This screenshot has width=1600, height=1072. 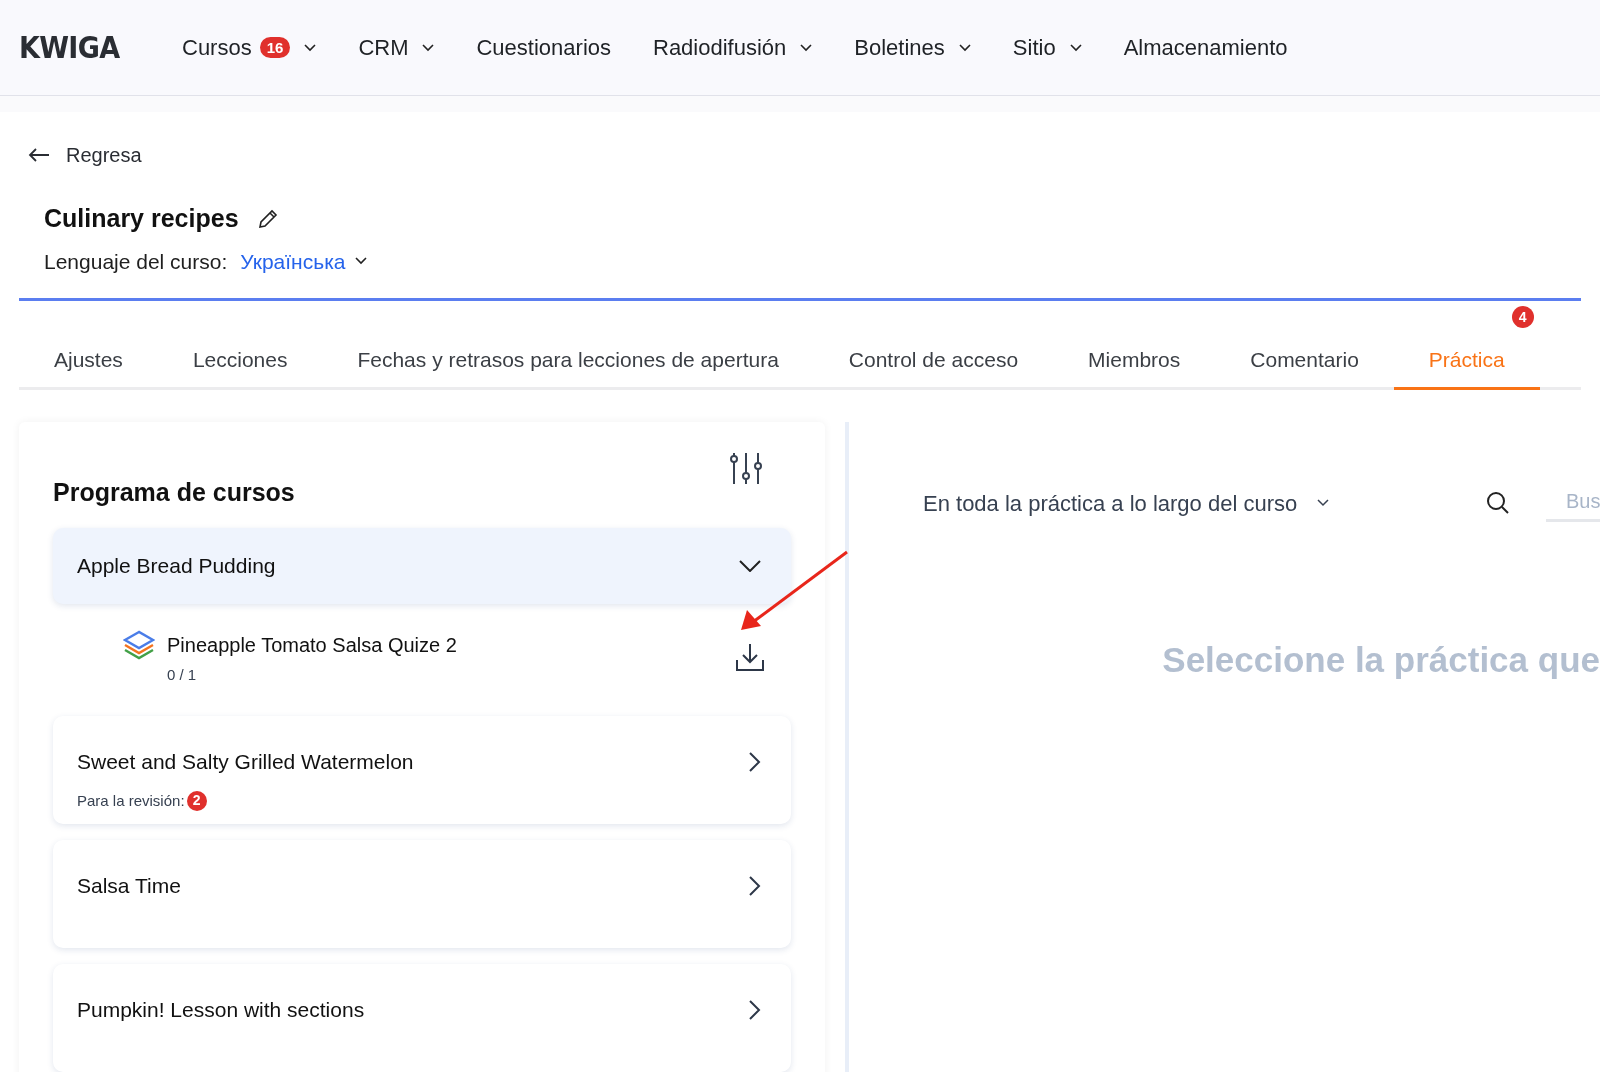 What do you see at coordinates (182, 674) in the screenshot?
I see `quiz-attempts-count: 0 / 1` at bounding box center [182, 674].